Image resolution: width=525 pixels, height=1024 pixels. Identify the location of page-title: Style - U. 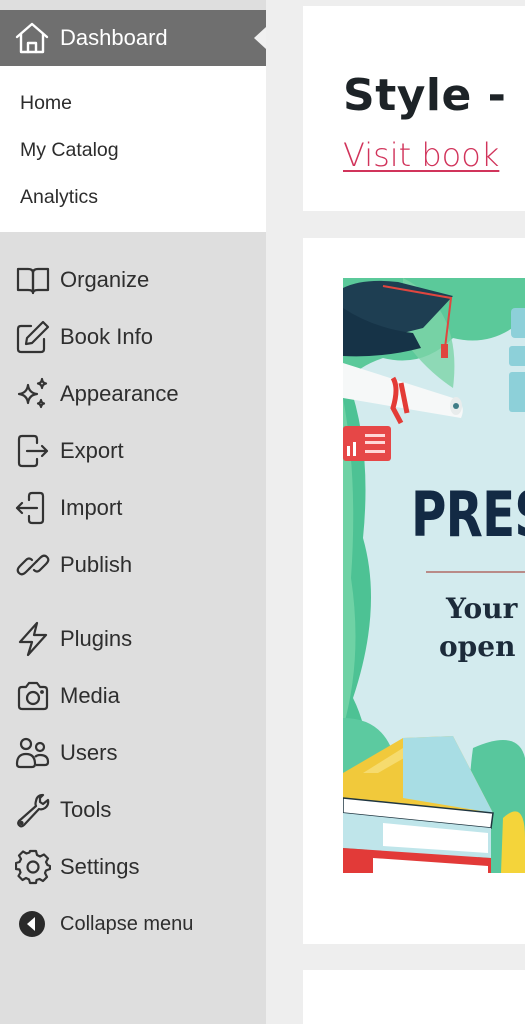
(434, 95).